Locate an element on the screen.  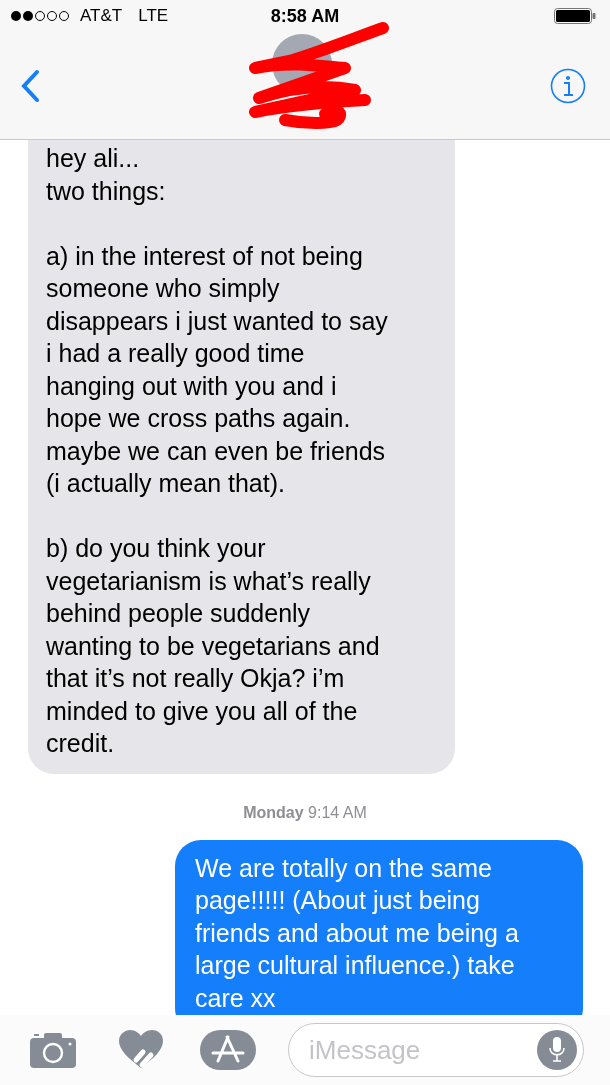
signal-icon is located at coordinates (41, 16).